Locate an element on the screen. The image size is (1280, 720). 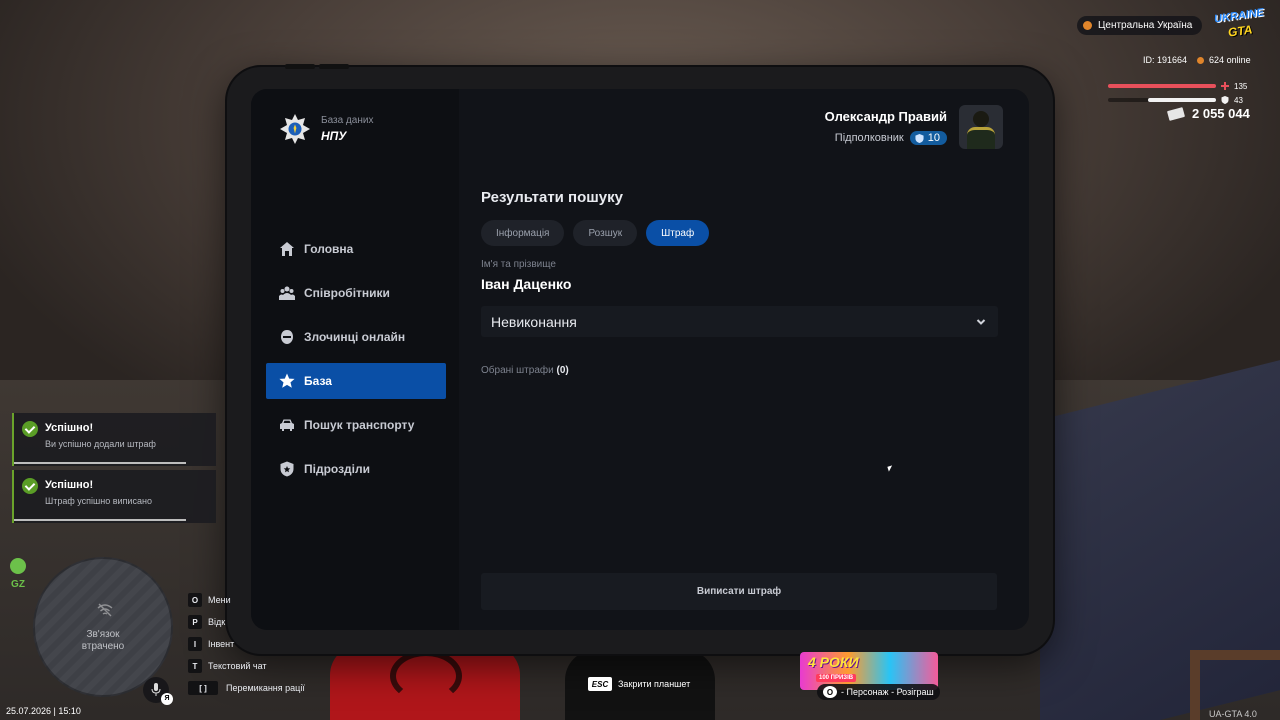
key-cap: O is located at coordinates (195, 600).